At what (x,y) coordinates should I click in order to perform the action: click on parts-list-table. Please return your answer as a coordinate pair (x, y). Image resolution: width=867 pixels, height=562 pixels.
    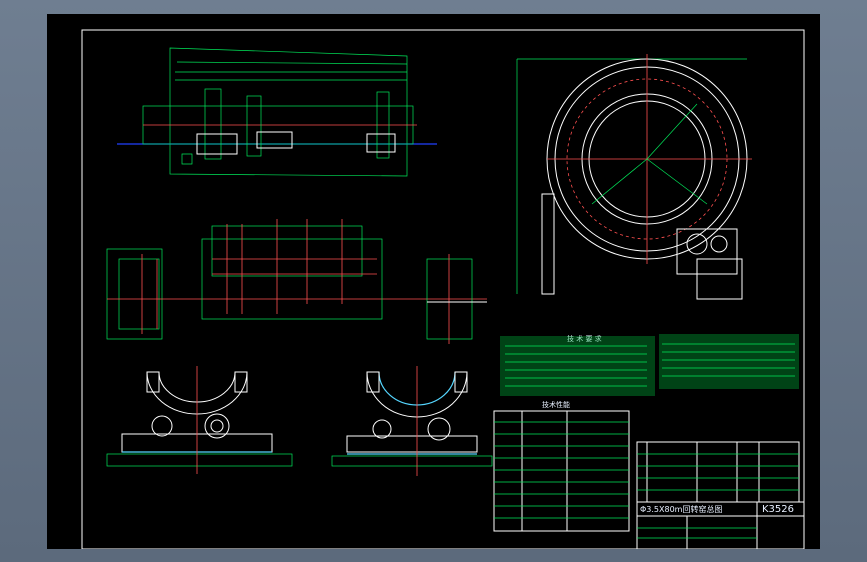
    Looking at the image, I should click on (718, 472).